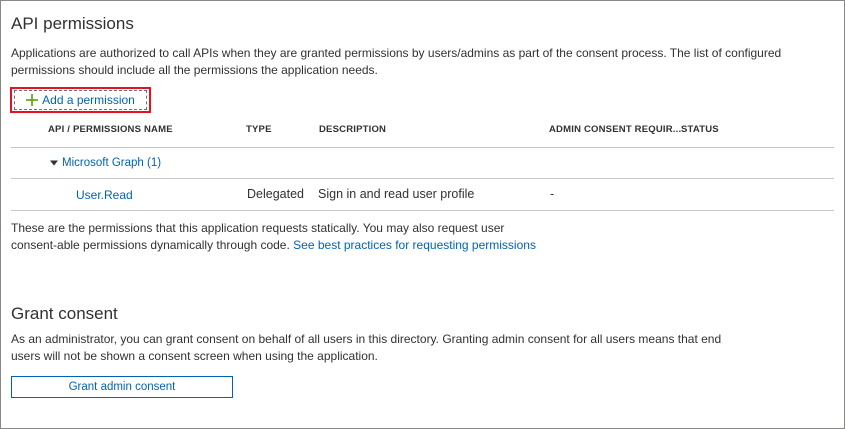  What do you see at coordinates (353, 129) in the screenshot?
I see `column-header-description: DESCRIPTION` at bounding box center [353, 129].